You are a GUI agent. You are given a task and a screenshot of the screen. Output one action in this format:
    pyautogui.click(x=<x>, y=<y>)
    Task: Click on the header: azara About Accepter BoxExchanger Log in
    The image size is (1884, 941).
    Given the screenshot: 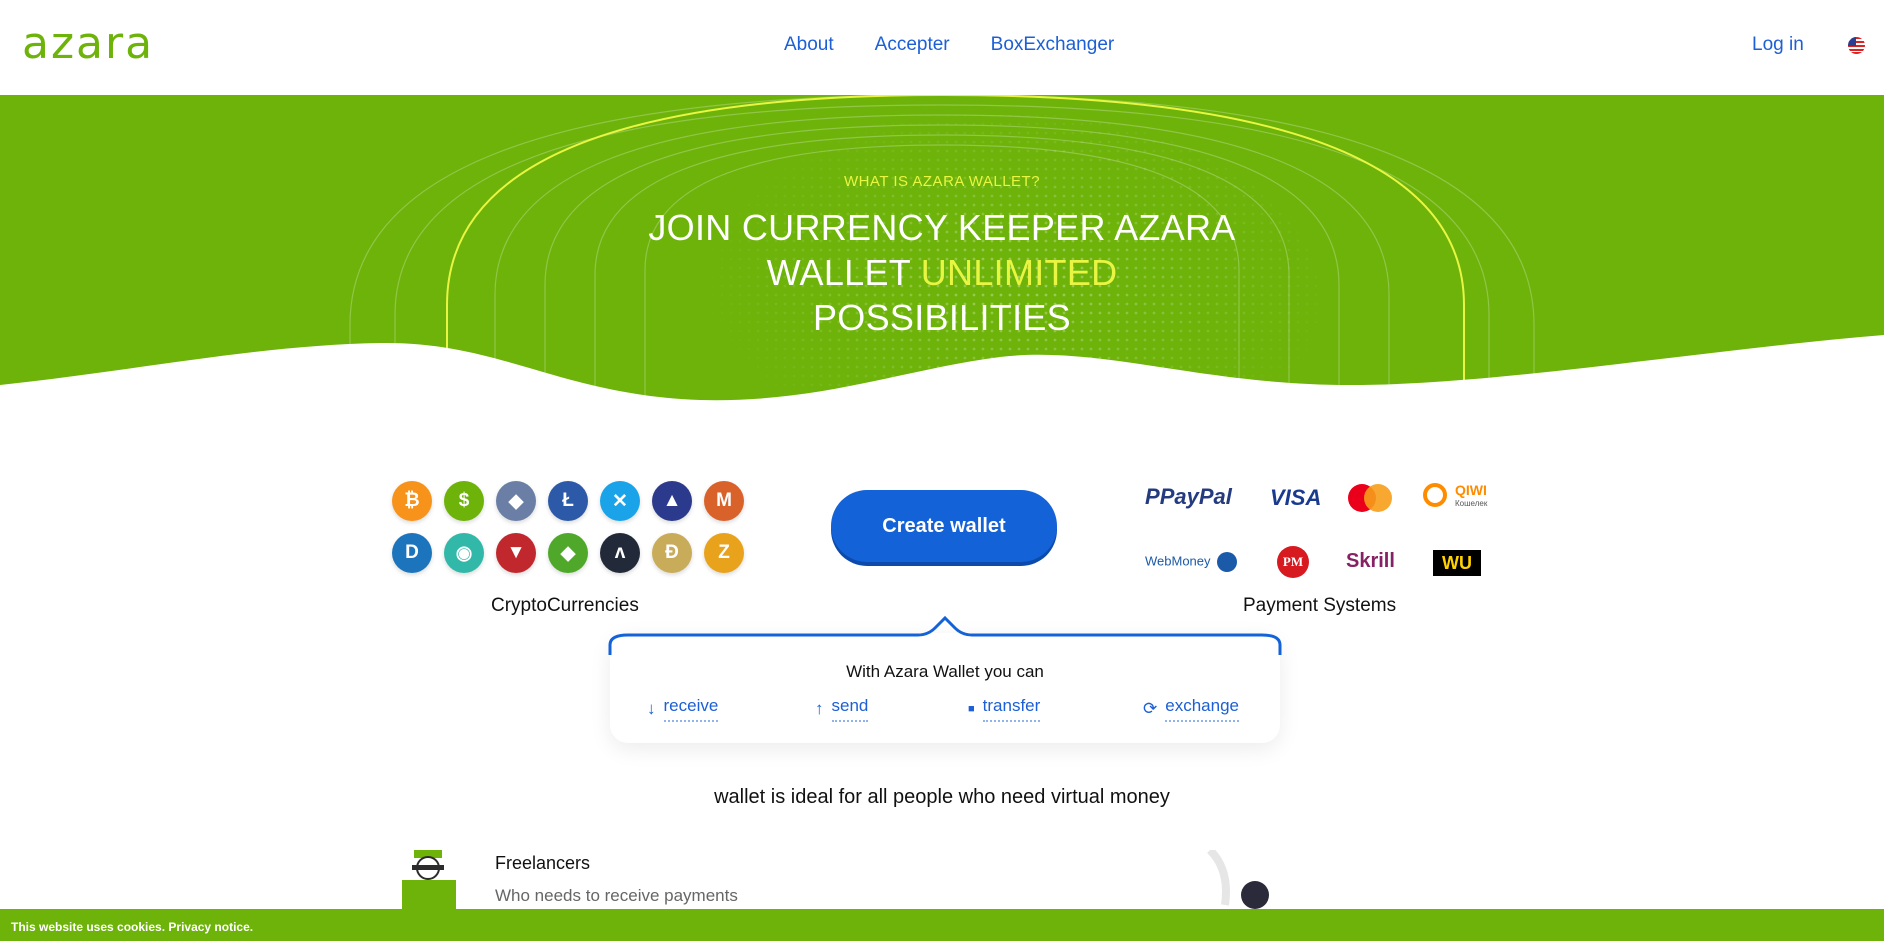 What is the action you would take?
    pyautogui.click(x=942, y=47)
    